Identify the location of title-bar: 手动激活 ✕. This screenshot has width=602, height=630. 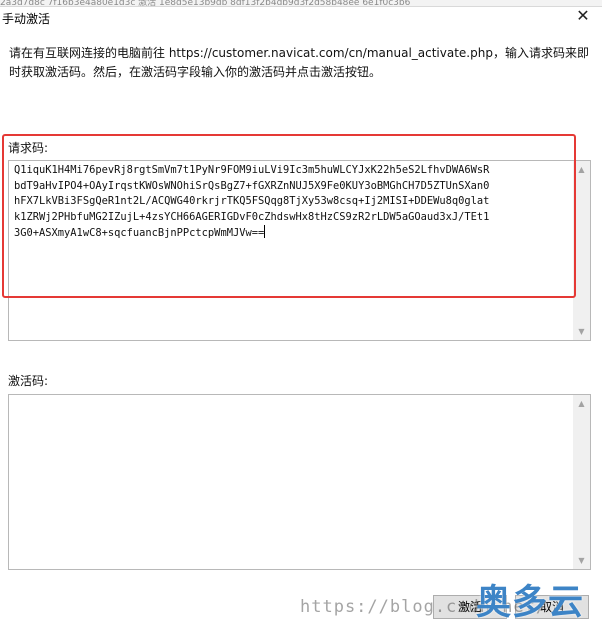
(301, 17).